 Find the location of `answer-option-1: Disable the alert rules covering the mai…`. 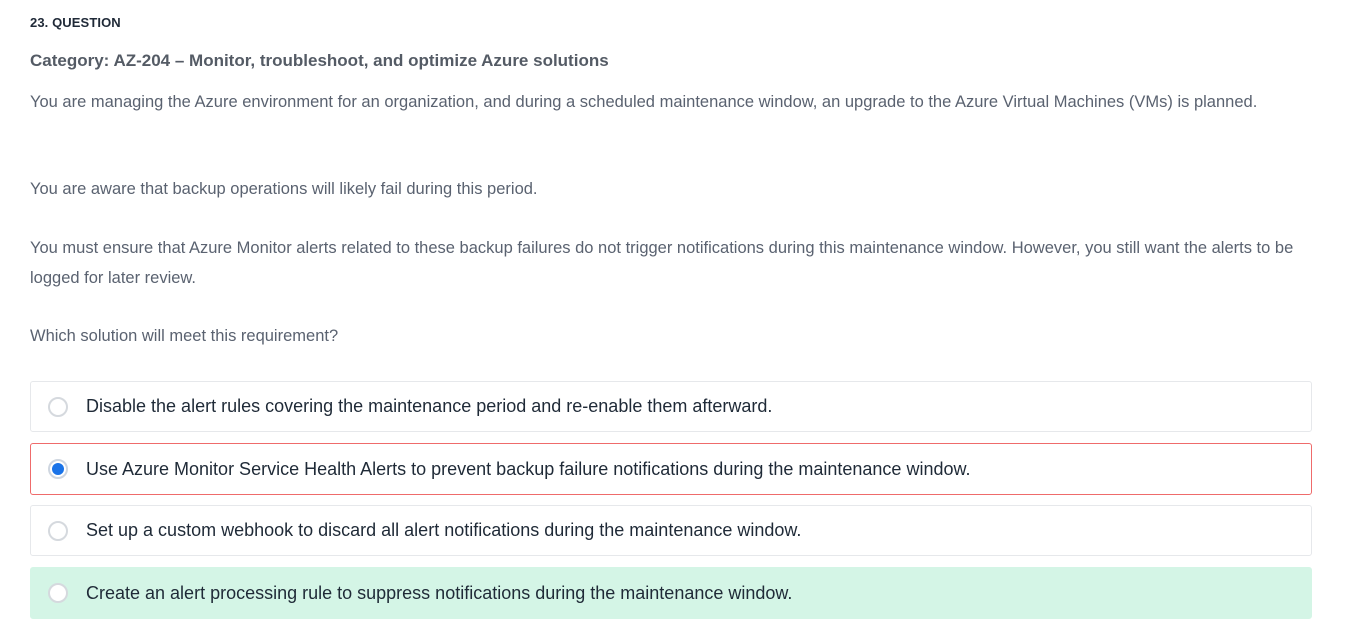

answer-option-1: Disable the alert rules covering the mai… is located at coordinates (671, 406).